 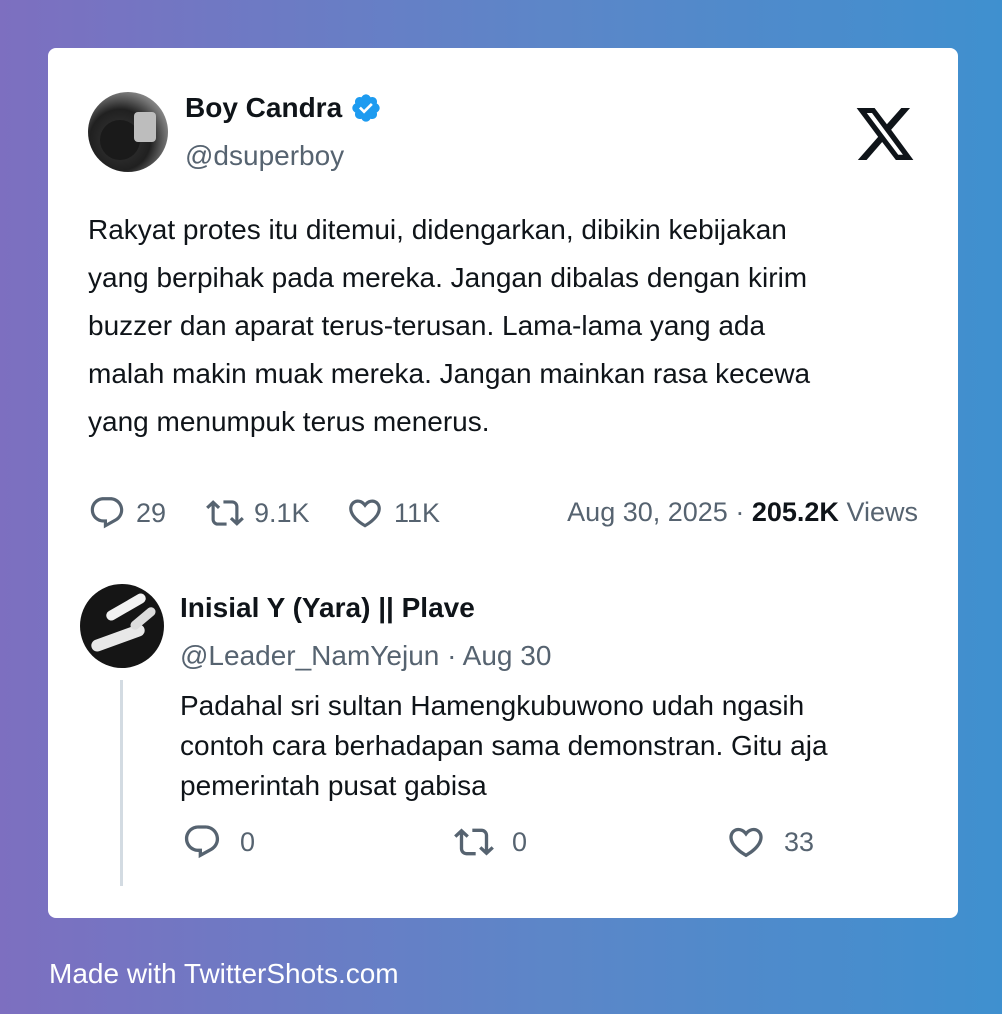 What do you see at coordinates (366, 108) in the screenshot?
I see `verified-badge-icon` at bounding box center [366, 108].